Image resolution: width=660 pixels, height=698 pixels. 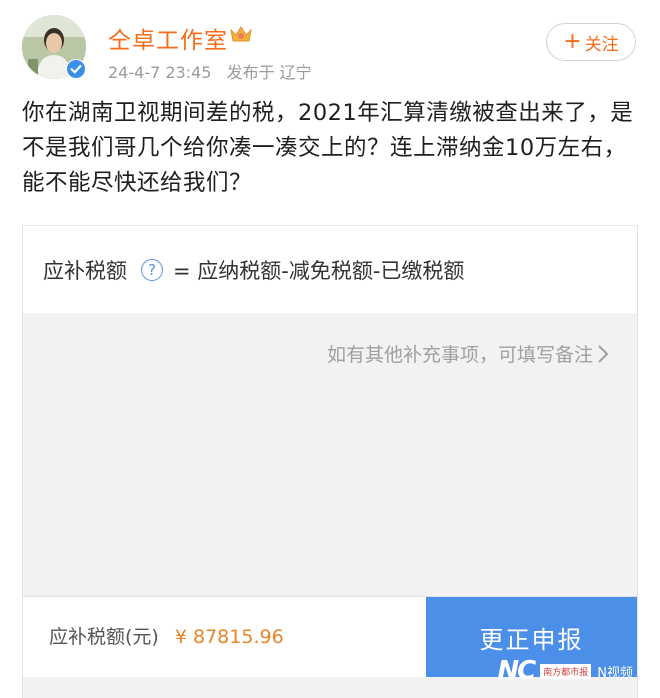 I want to click on formula-text: = 应纳税额-减免税额-已缴税额, so click(x=319, y=270).